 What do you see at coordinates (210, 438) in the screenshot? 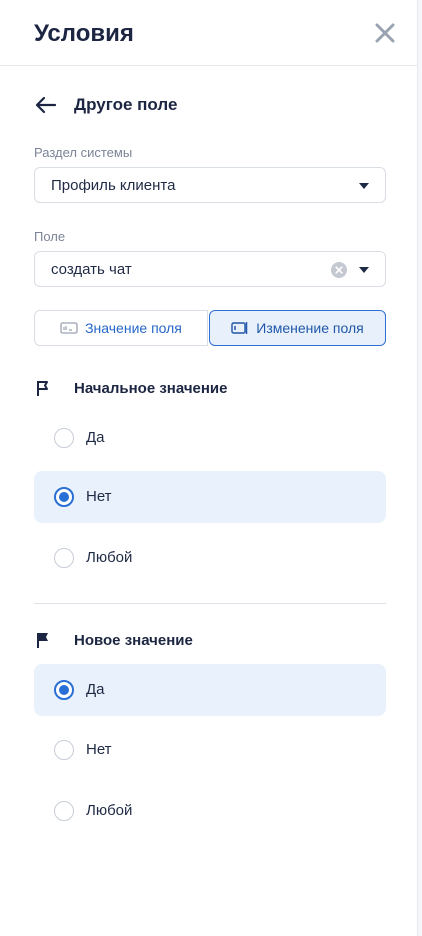
I see `initial-option-yes: Да` at bounding box center [210, 438].